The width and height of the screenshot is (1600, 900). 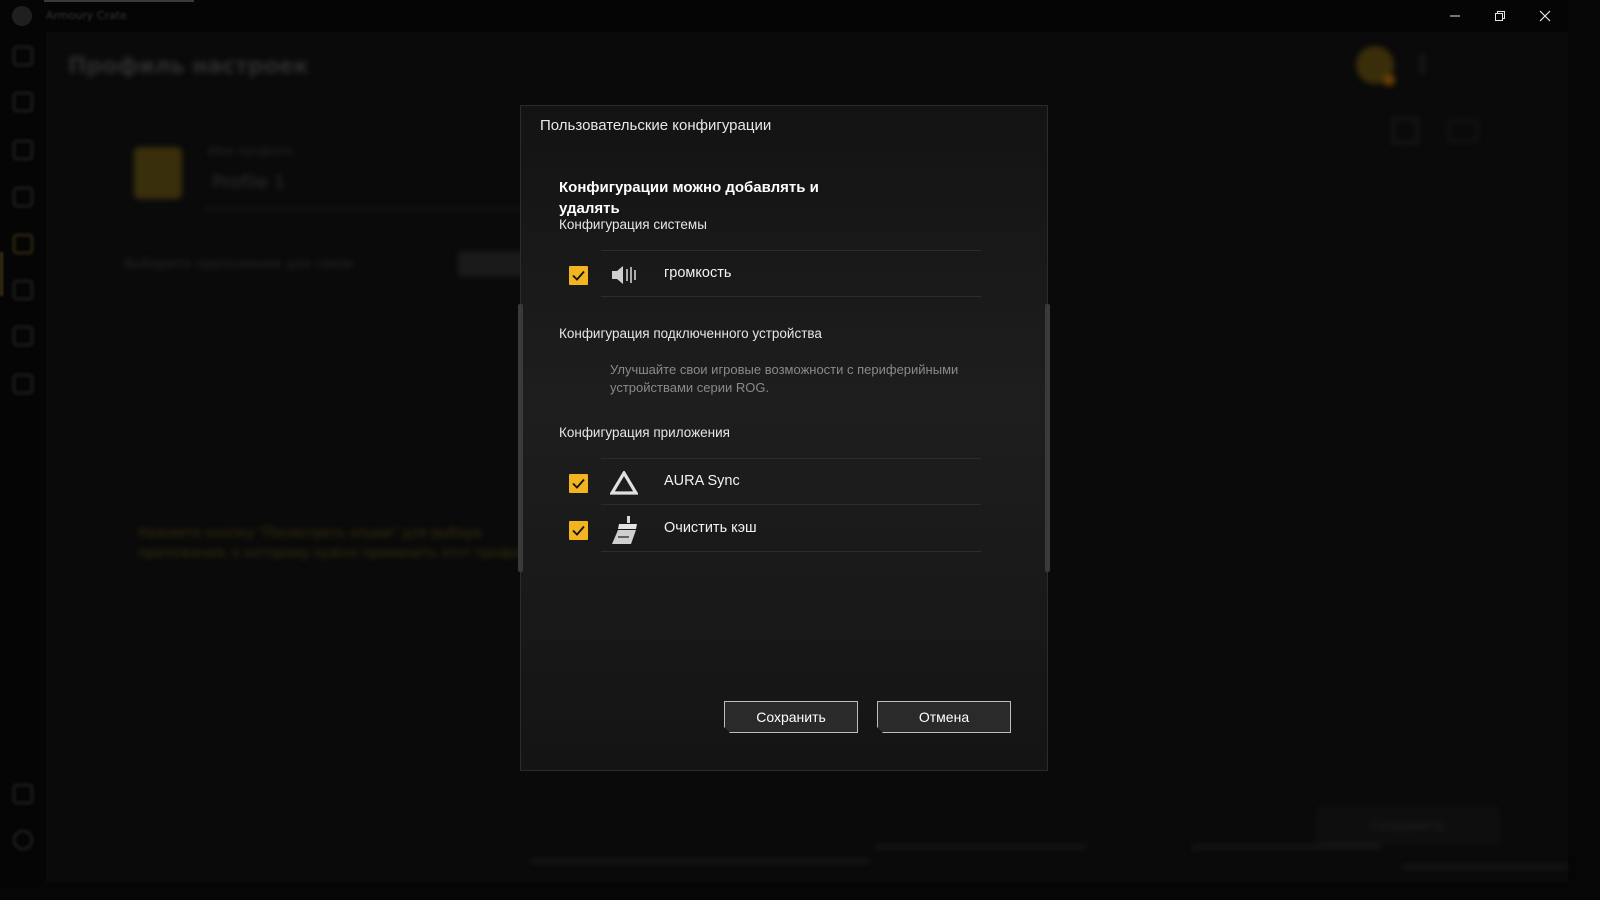 I want to click on page-title: Профиль настроек, so click(x=188, y=66).